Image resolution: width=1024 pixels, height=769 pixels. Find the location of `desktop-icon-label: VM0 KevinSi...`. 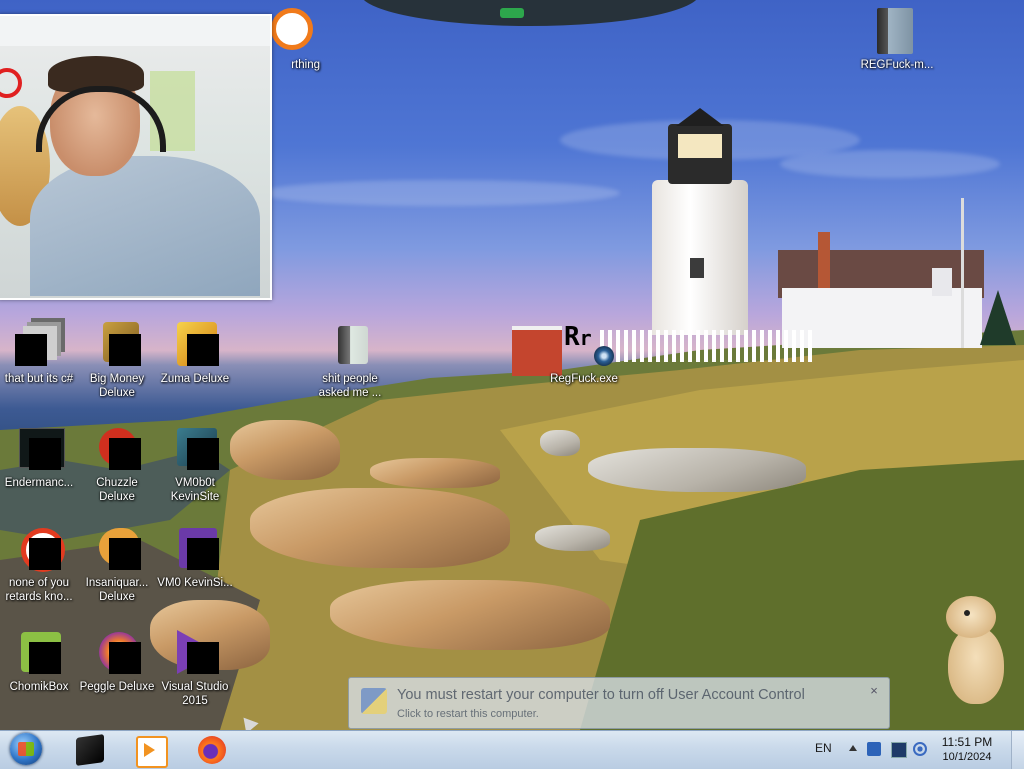

desktop-icon-label: VM0 KevinSi... is located at coordinates (195, 583).